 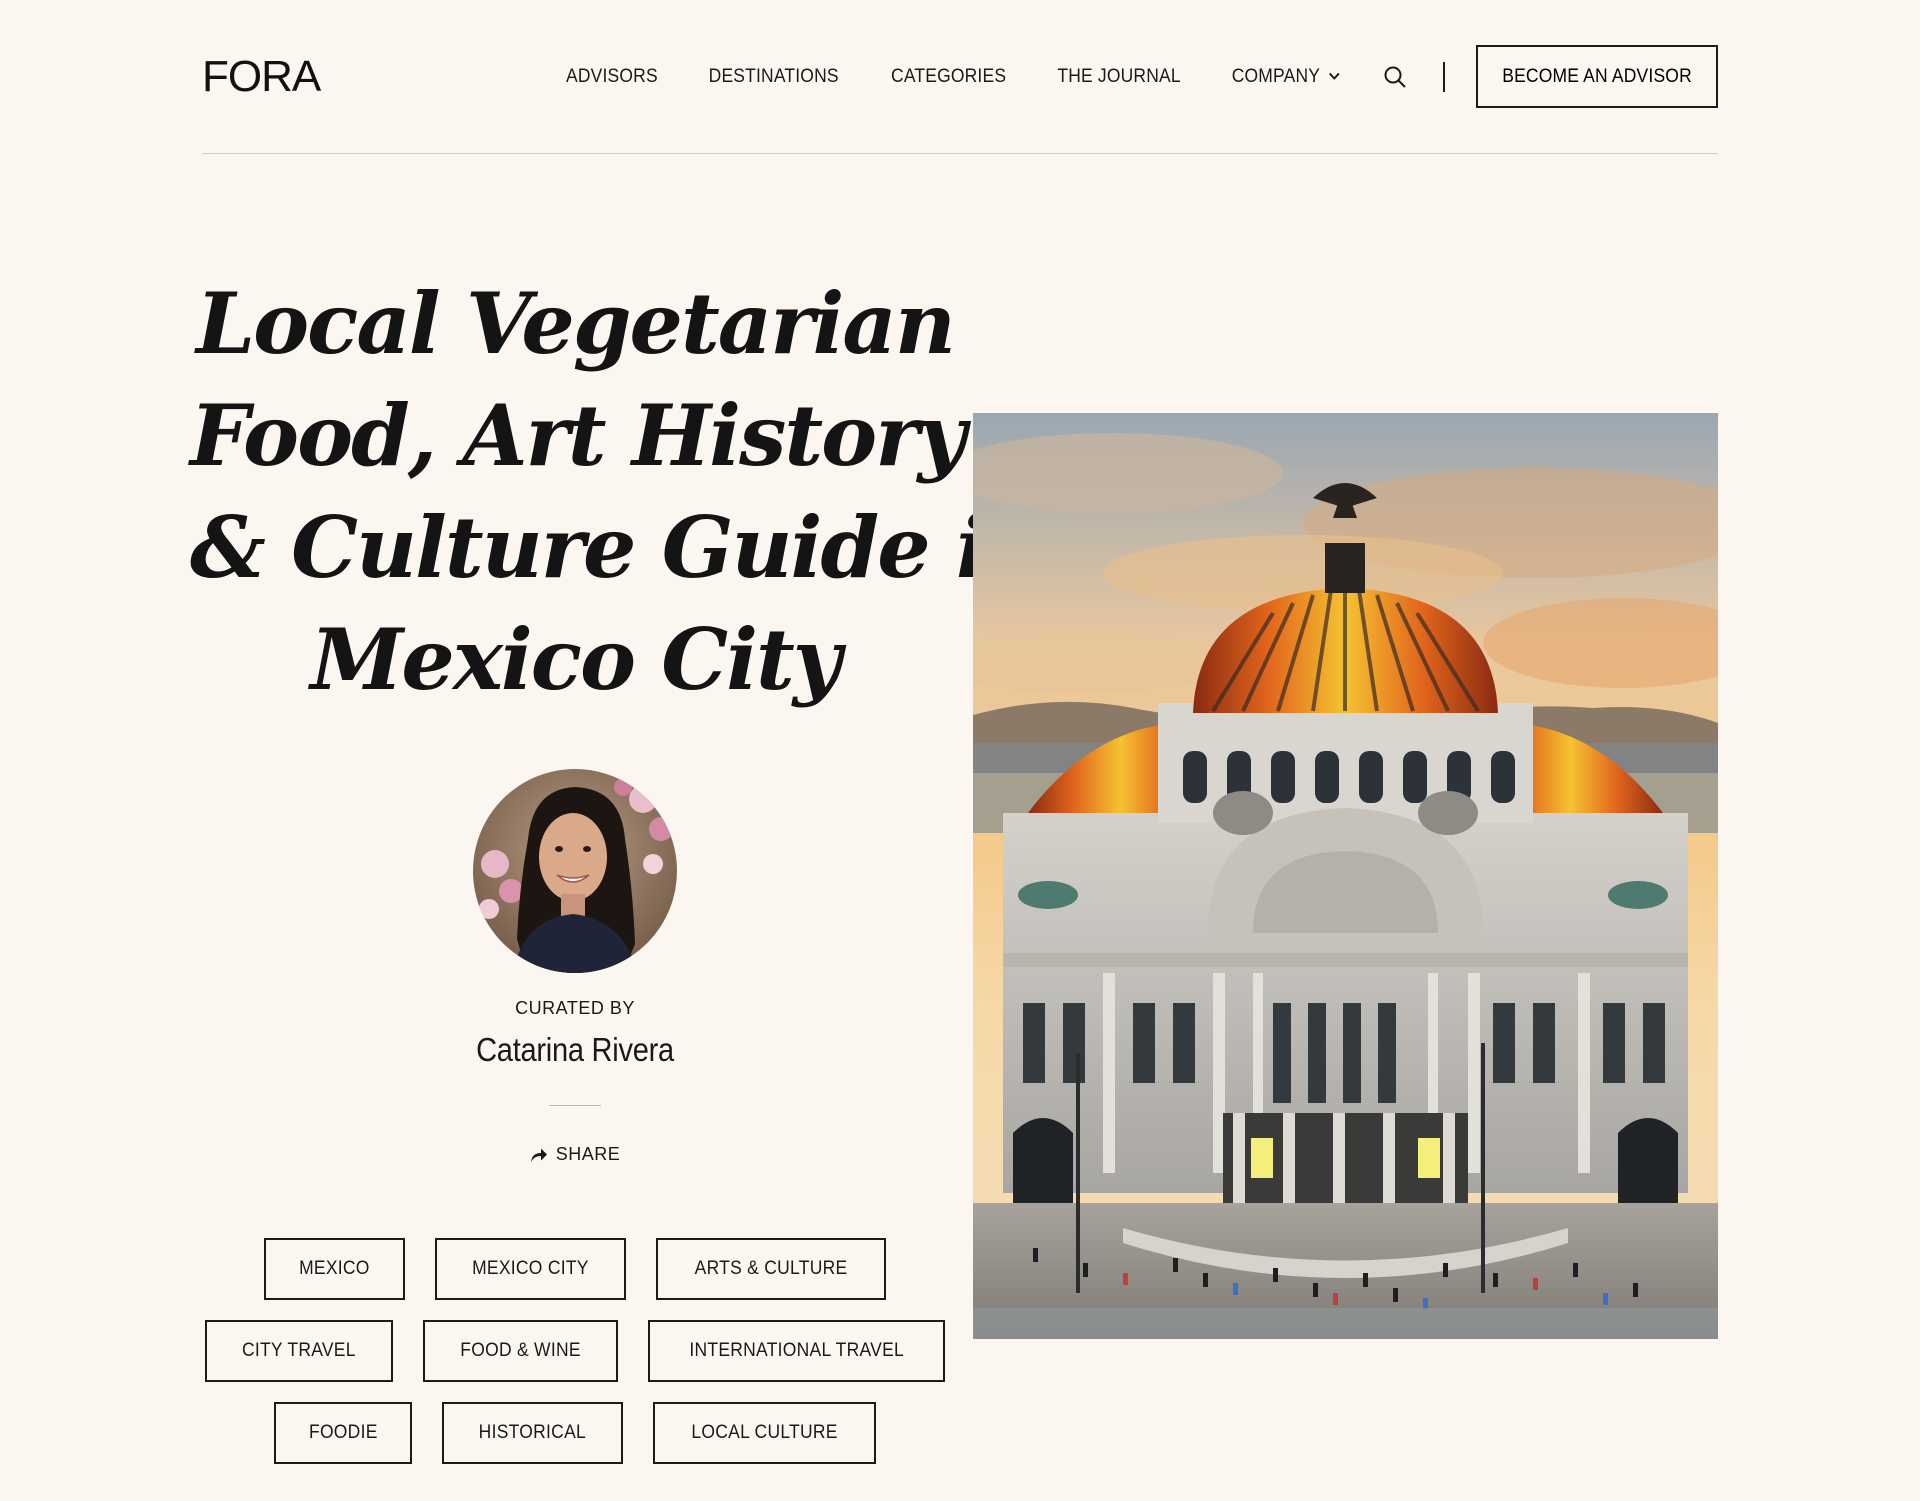 What do you see at coordinates (538, 1155) in the screenshot?
I see `share-arrow-icon` at bounding box center [538, 1155].